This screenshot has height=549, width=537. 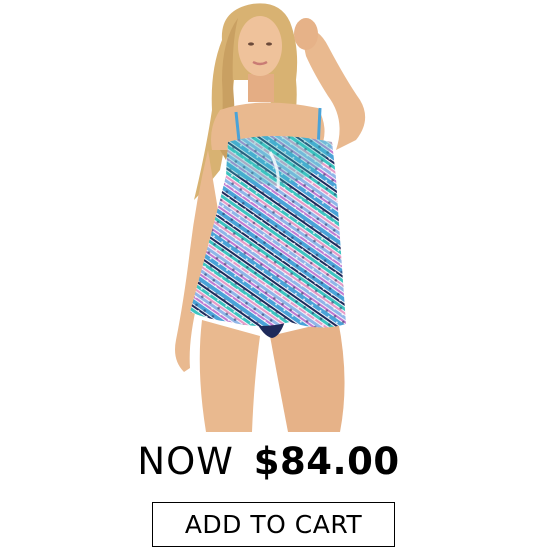 I want to click on price-row: NOW $84.00, so click(x=268, y=462).